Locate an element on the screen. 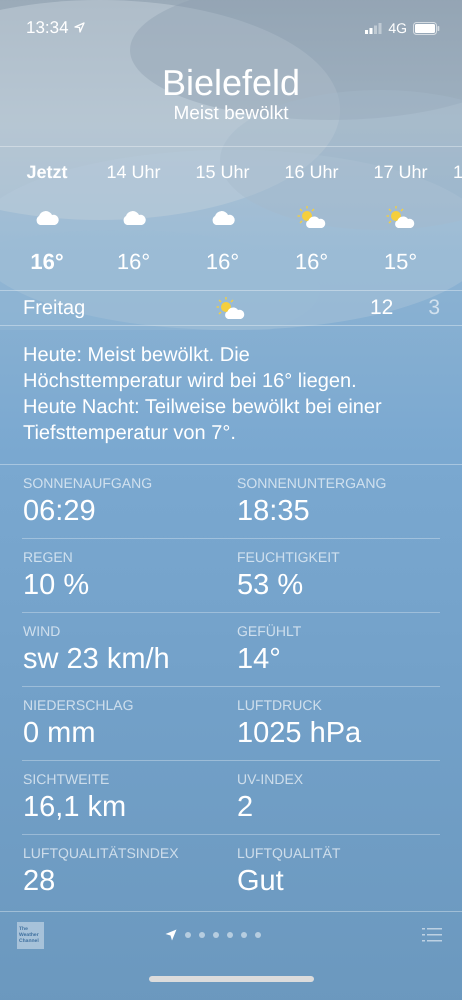  detail-value: 16,1 km is located at coordinates (75, 807).